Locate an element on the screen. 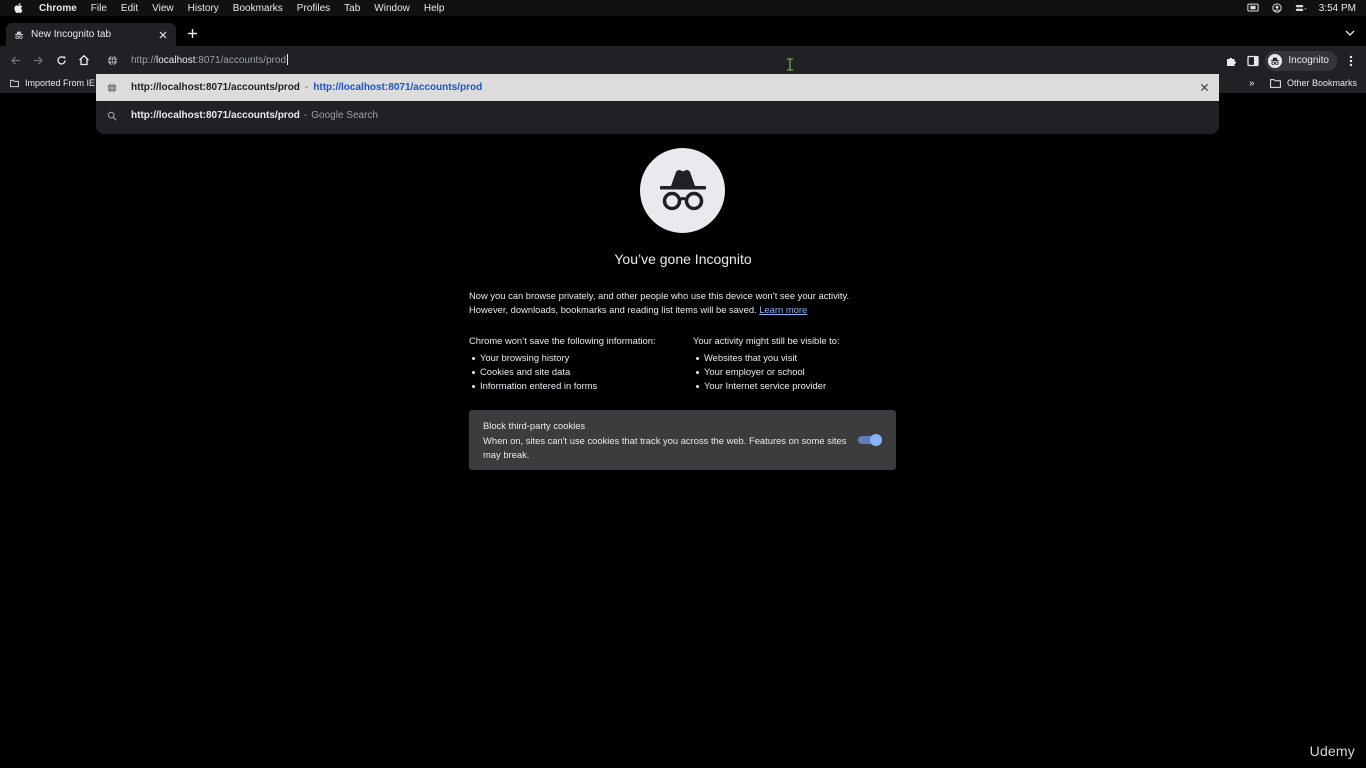 The image size is (1366, 768). list-item: Your Internet service provider is located at coordinates (798, 386).